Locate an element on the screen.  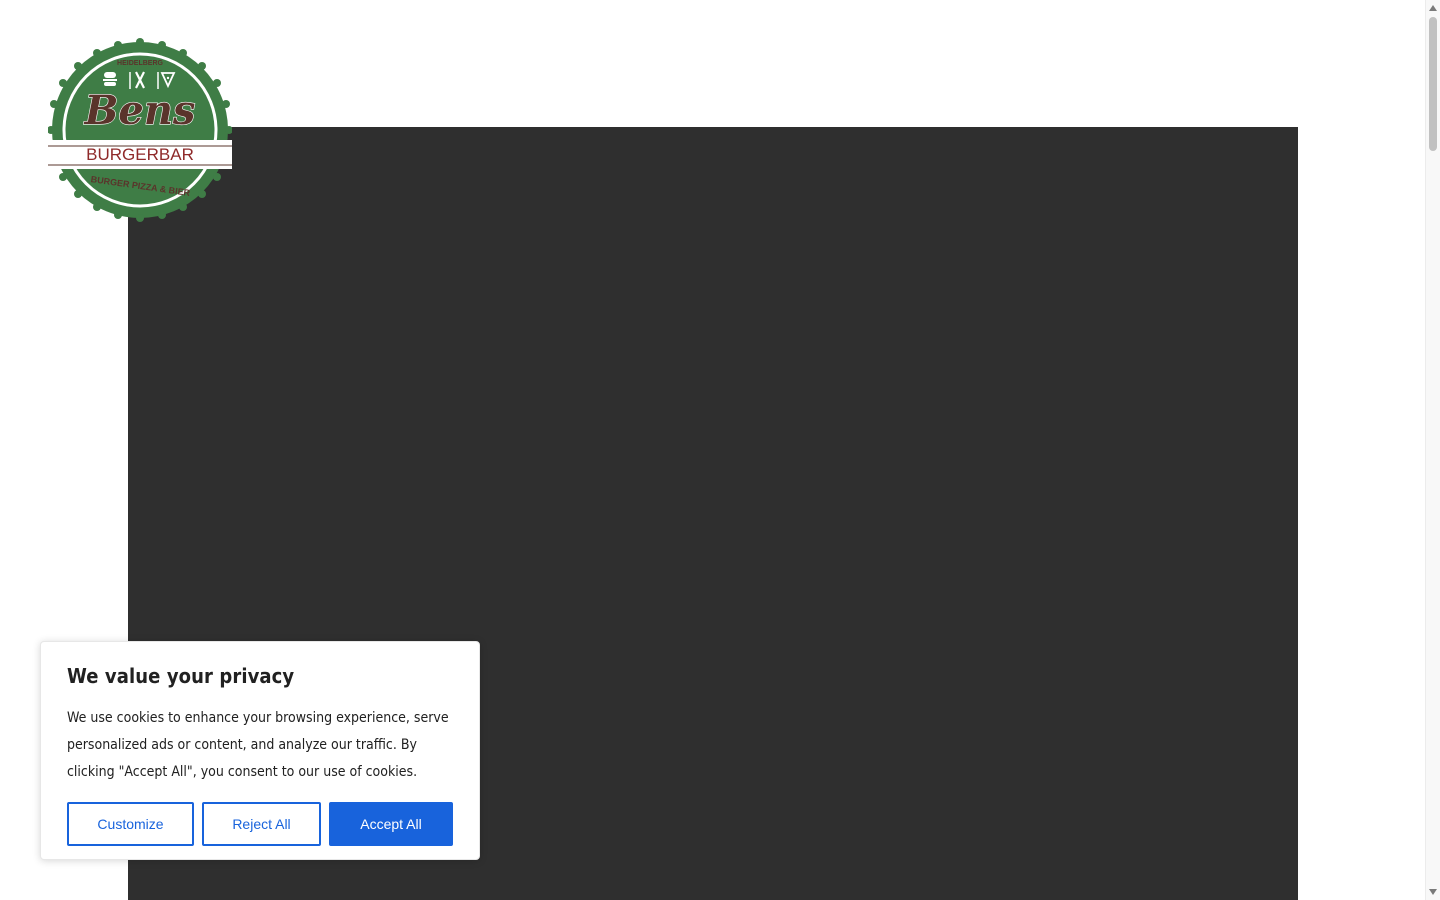
logo-top-text: HEIDELBERG is located at coordinates (140, 63).